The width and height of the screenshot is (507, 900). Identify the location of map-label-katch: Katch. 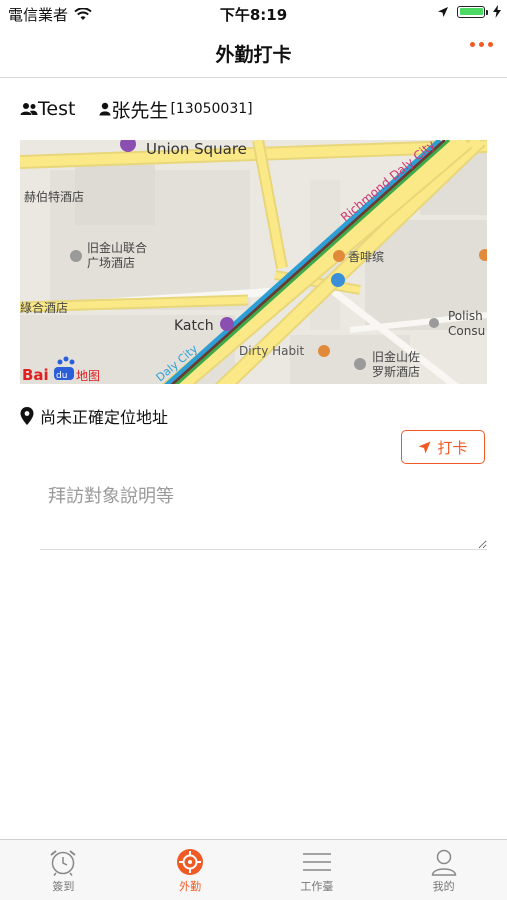
(194, 326).